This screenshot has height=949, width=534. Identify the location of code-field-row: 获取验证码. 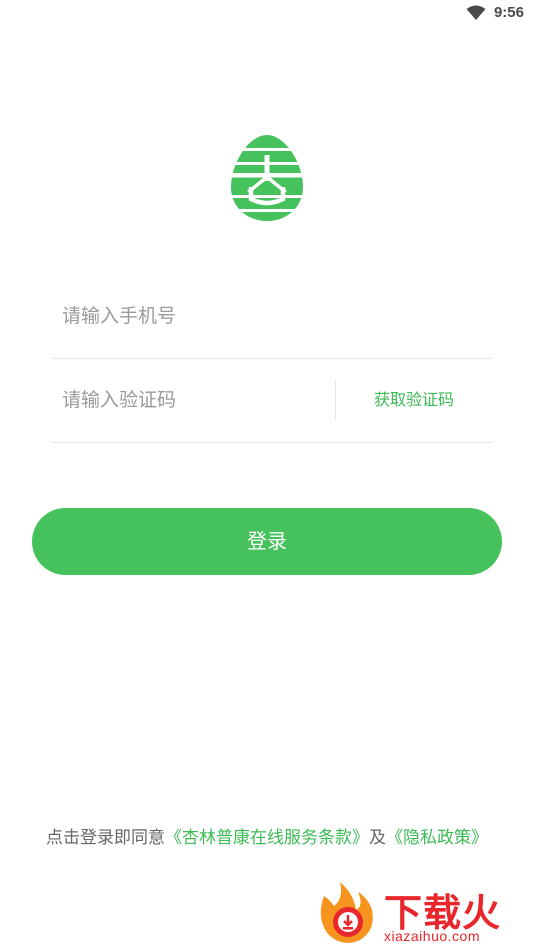
(272, 400).